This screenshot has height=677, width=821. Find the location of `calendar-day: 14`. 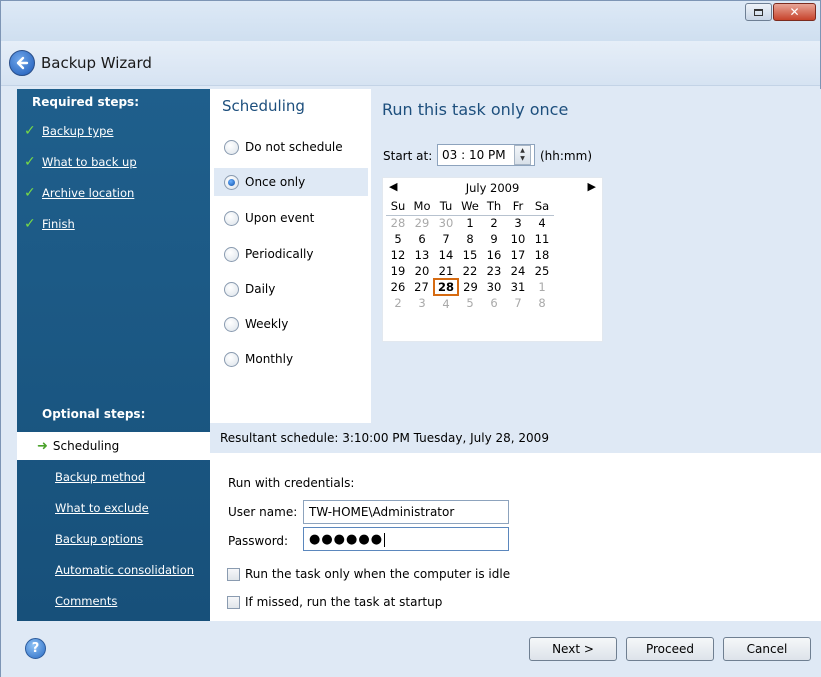

calendar-day: 14 is located at coordinates (446, 255).